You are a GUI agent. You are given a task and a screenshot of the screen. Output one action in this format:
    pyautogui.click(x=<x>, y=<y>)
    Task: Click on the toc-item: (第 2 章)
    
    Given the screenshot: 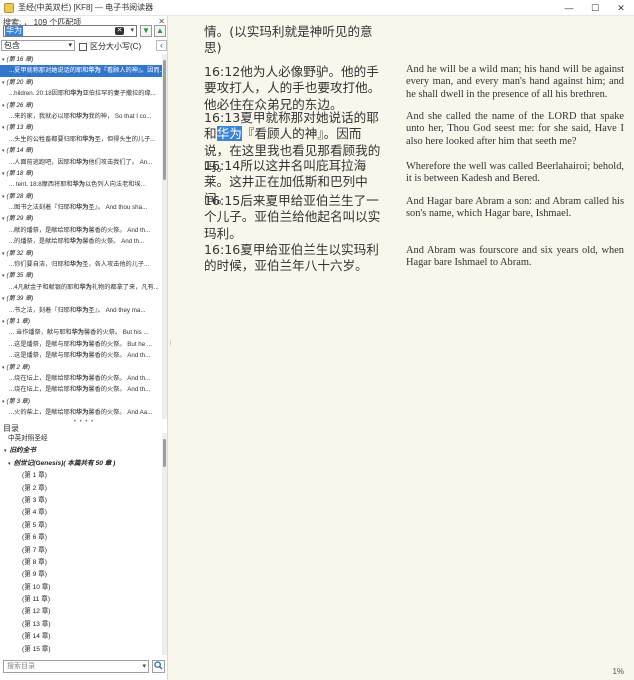 What is the action you would take?
    pyautogui.click(x=81, y=489)
    